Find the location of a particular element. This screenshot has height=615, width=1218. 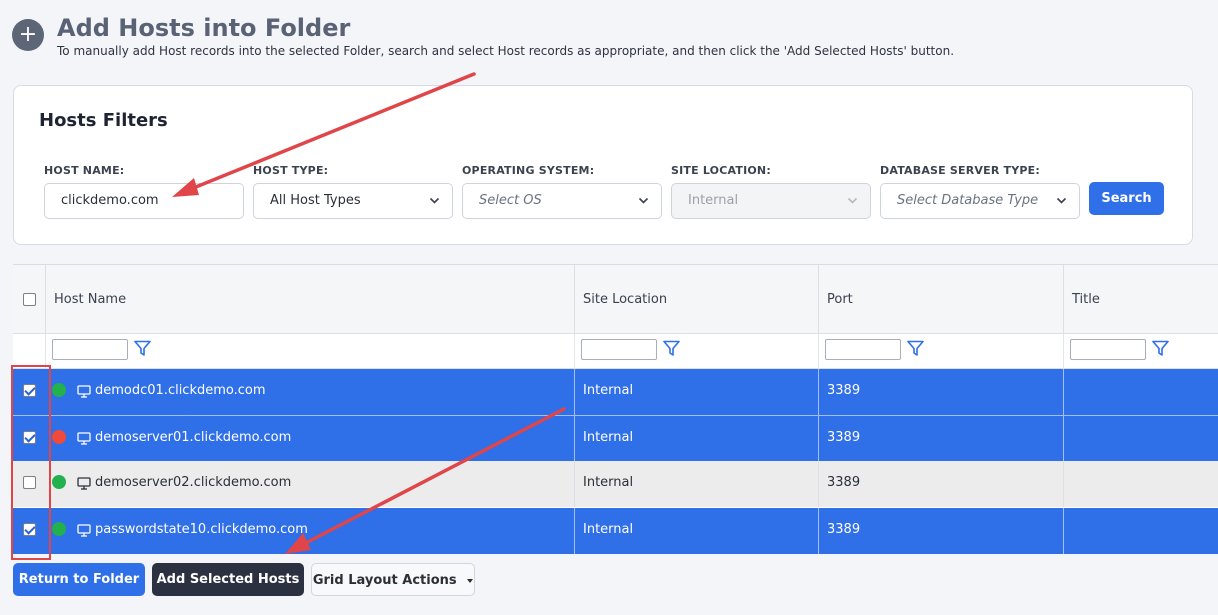

database-server-type-label: DATABASE SERVER TYPE: is located at coordinates (960, 170).